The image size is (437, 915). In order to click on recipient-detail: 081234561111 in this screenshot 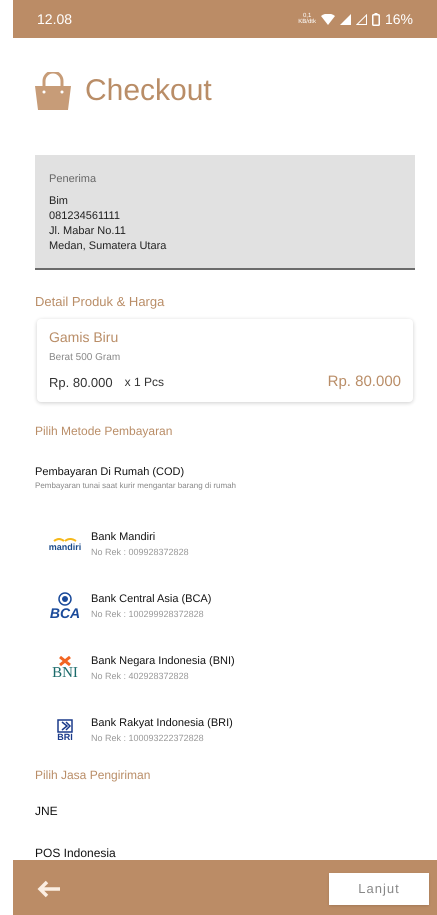, I will do `click(85, 216)`.